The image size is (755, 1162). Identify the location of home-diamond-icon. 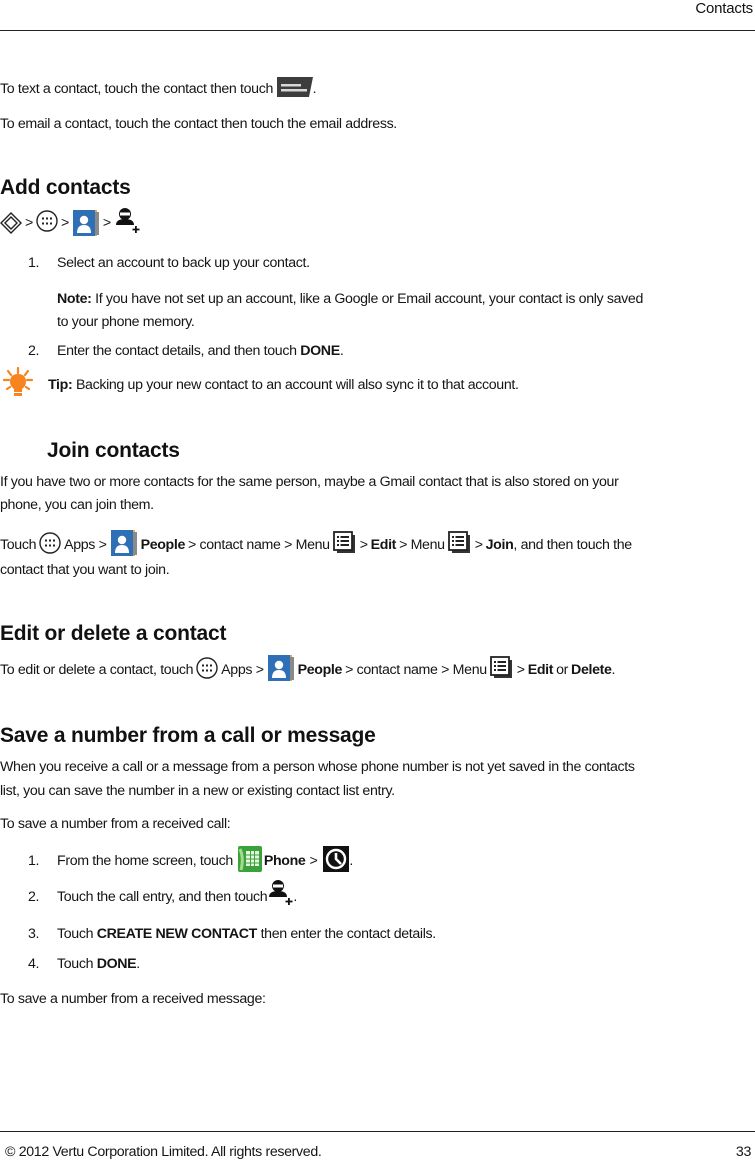
(11, 223).